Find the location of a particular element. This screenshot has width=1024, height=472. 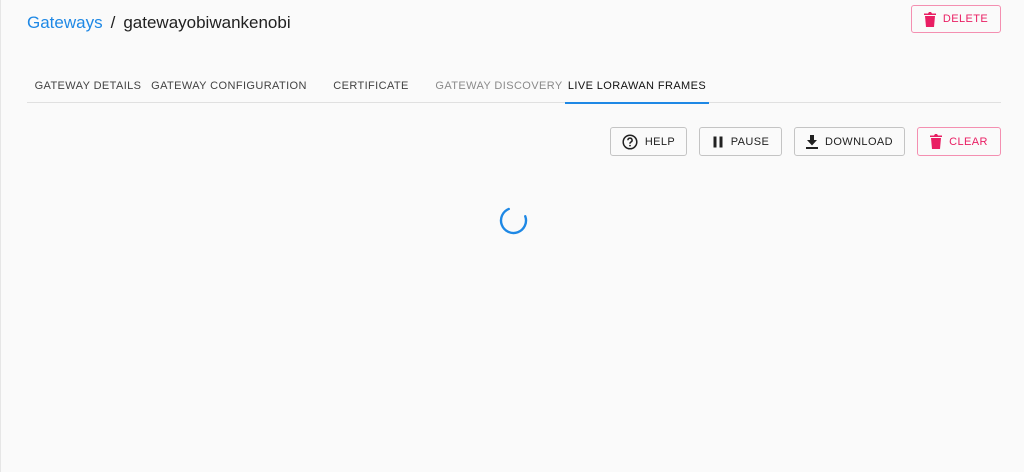

help-button: HELP is located at coordinates (648, 141).